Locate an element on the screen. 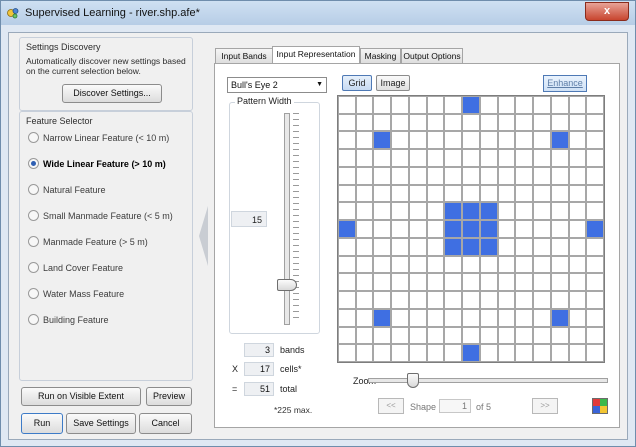 The width and height of the screenshot is (636, 447). feature-option: Manmade Feature (> 5 m) is located at coordinates (88, 243).